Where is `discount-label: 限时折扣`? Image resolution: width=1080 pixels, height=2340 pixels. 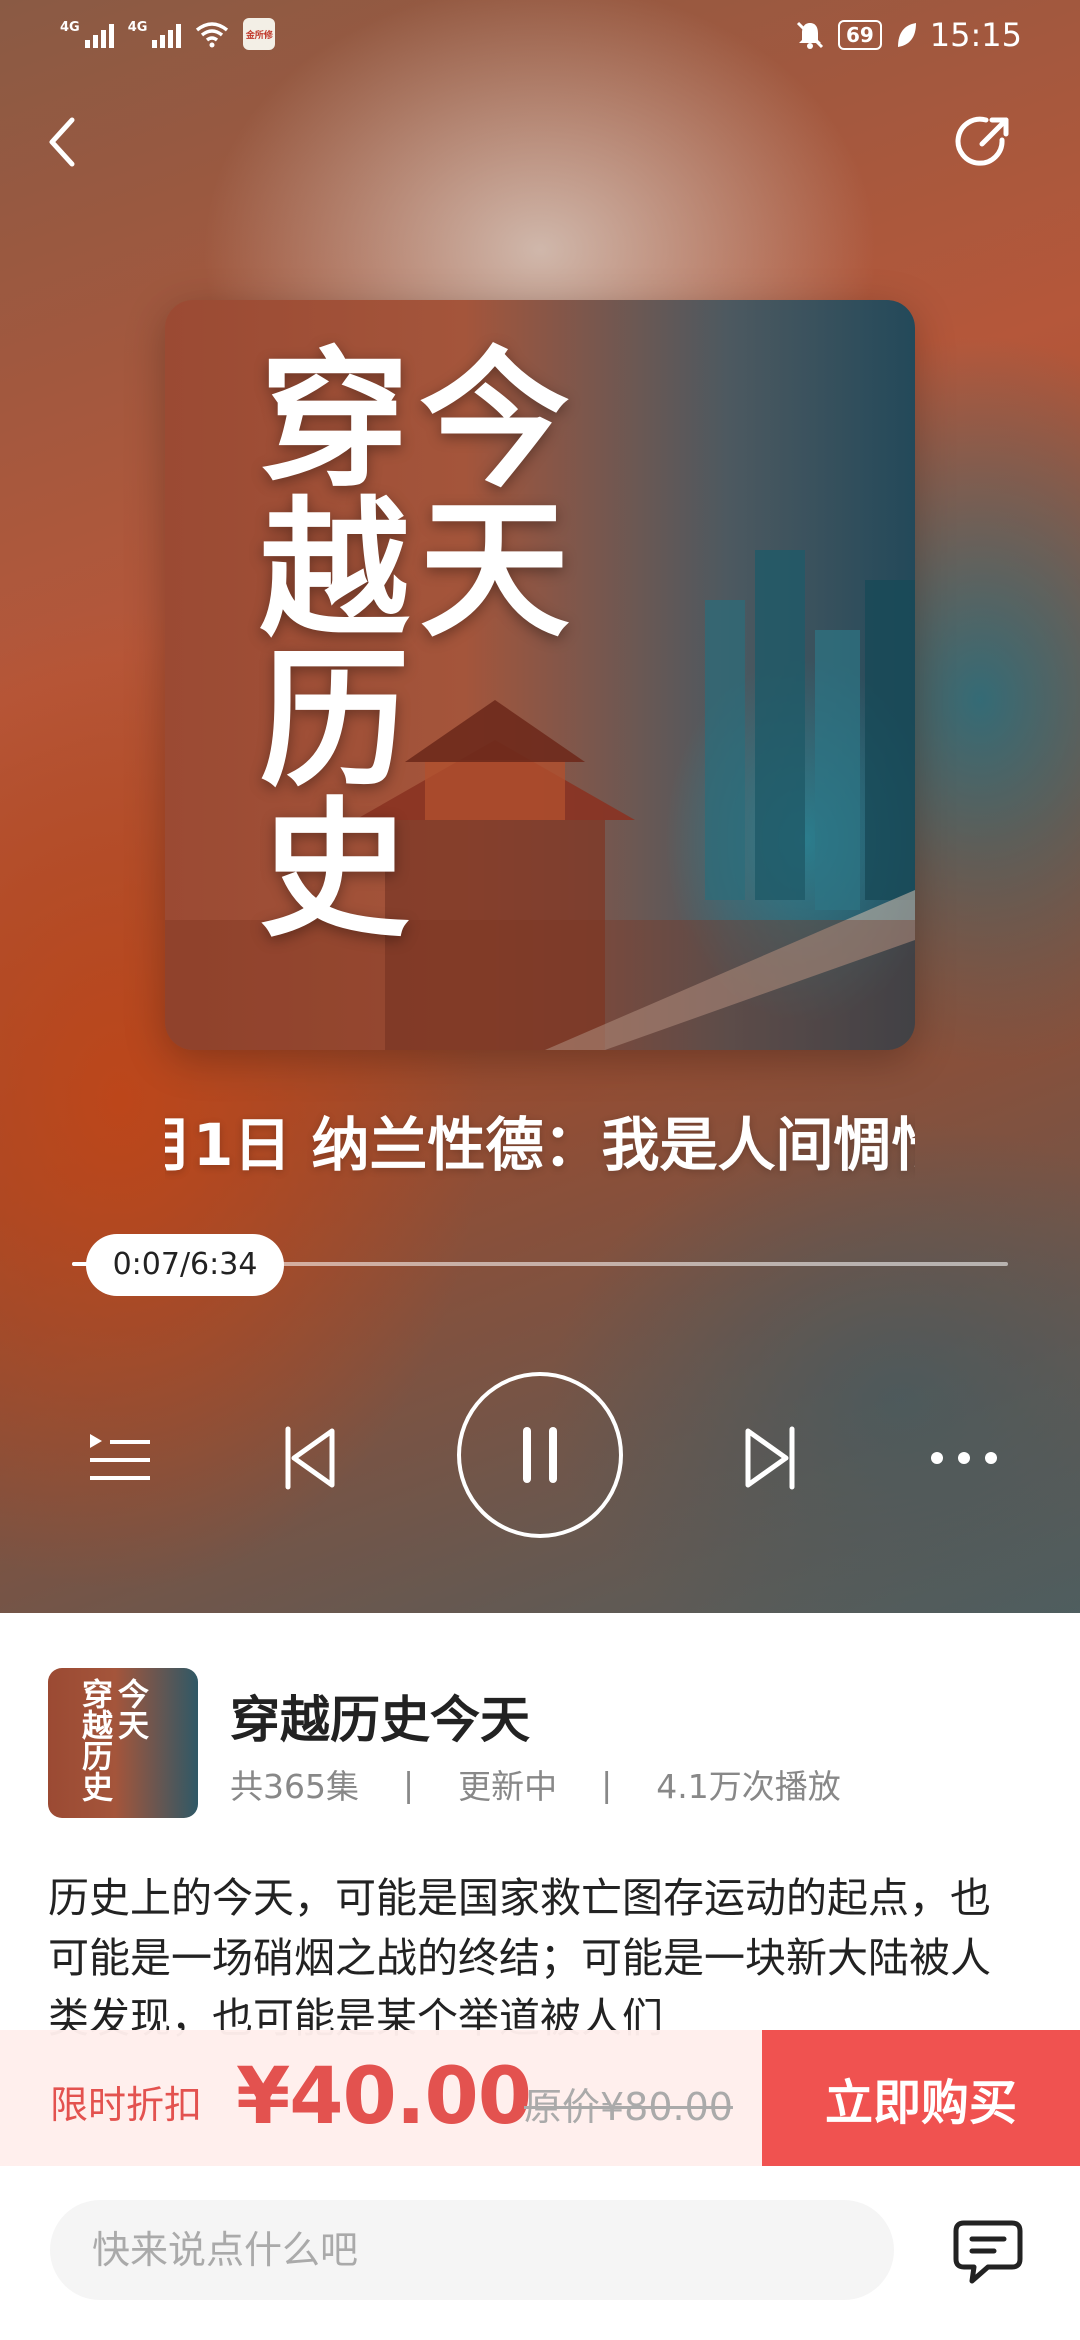
discount-label: 限时折扣 is located at coordinates (126, 2105).